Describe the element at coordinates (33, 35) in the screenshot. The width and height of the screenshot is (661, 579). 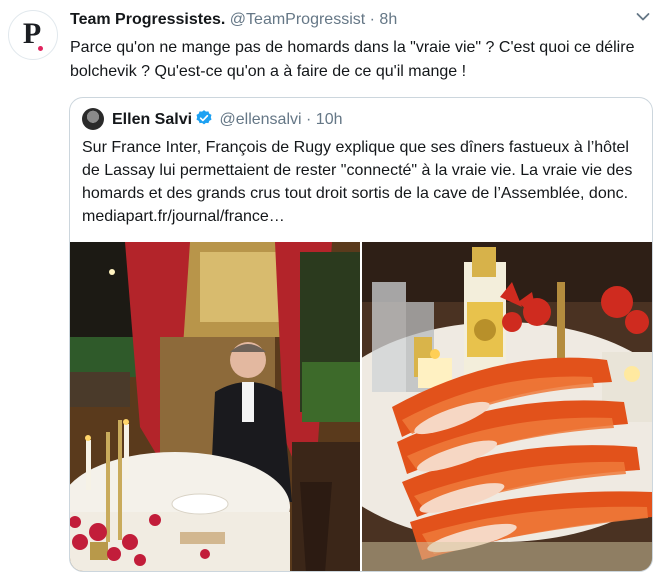
I see `author-avatar: P` at that location.